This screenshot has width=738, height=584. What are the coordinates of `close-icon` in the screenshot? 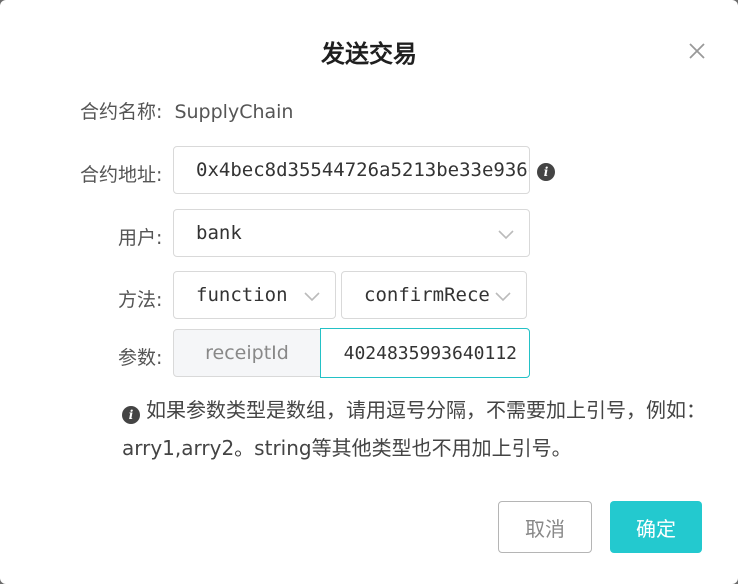 It's located at (697, 51).